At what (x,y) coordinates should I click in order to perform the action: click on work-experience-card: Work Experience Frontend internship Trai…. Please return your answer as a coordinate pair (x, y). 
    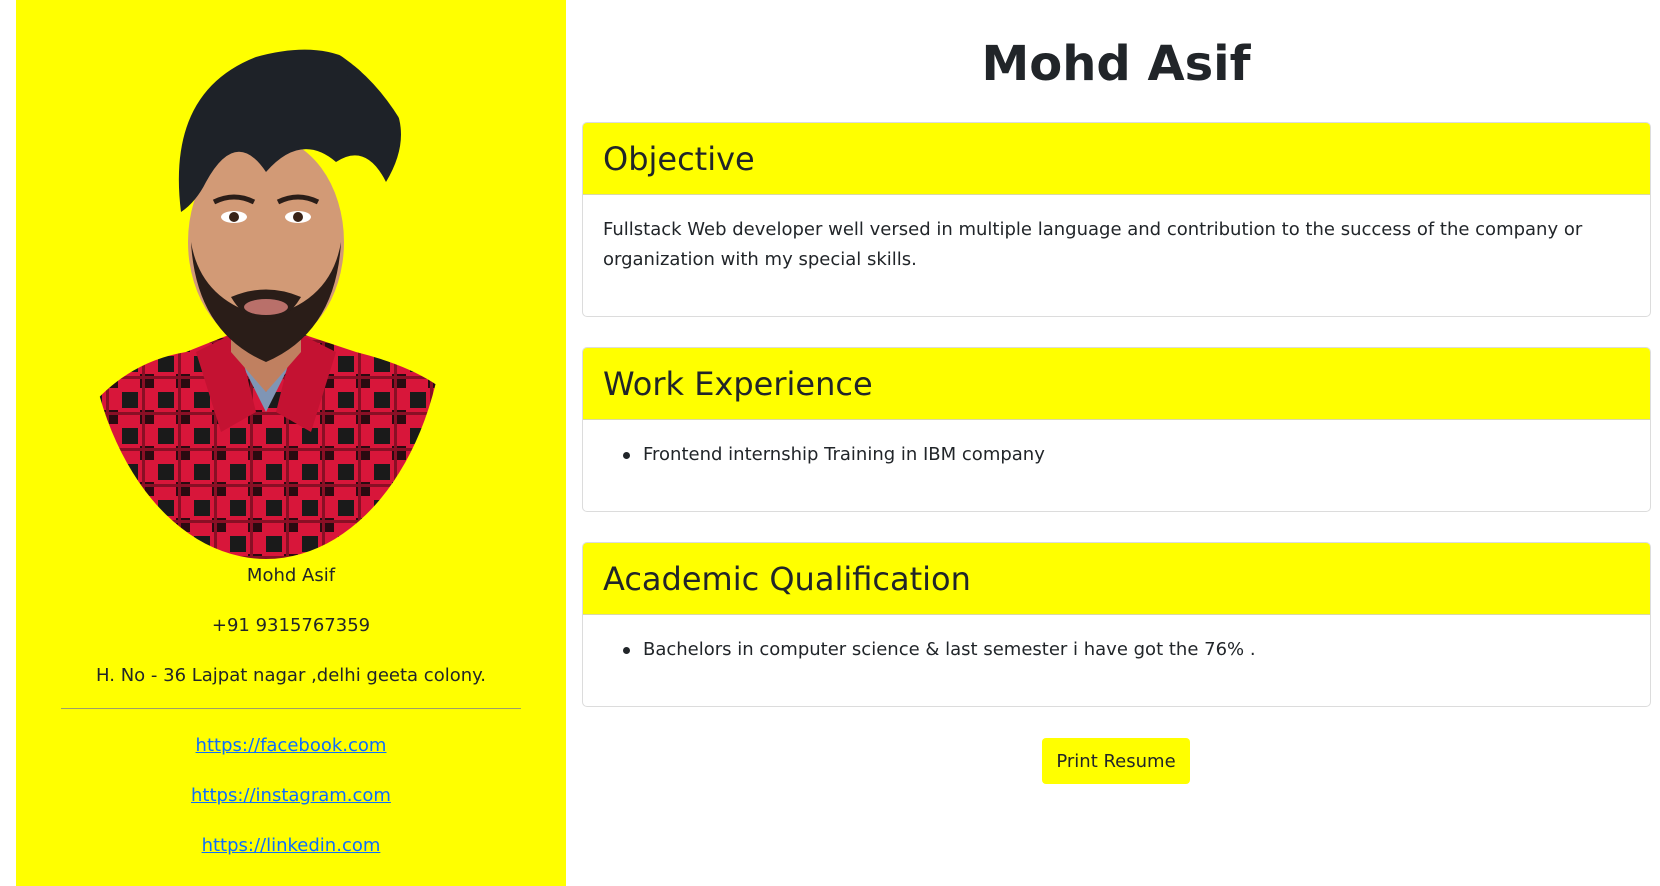
    Looking at the image, I should click on (1116, 429).